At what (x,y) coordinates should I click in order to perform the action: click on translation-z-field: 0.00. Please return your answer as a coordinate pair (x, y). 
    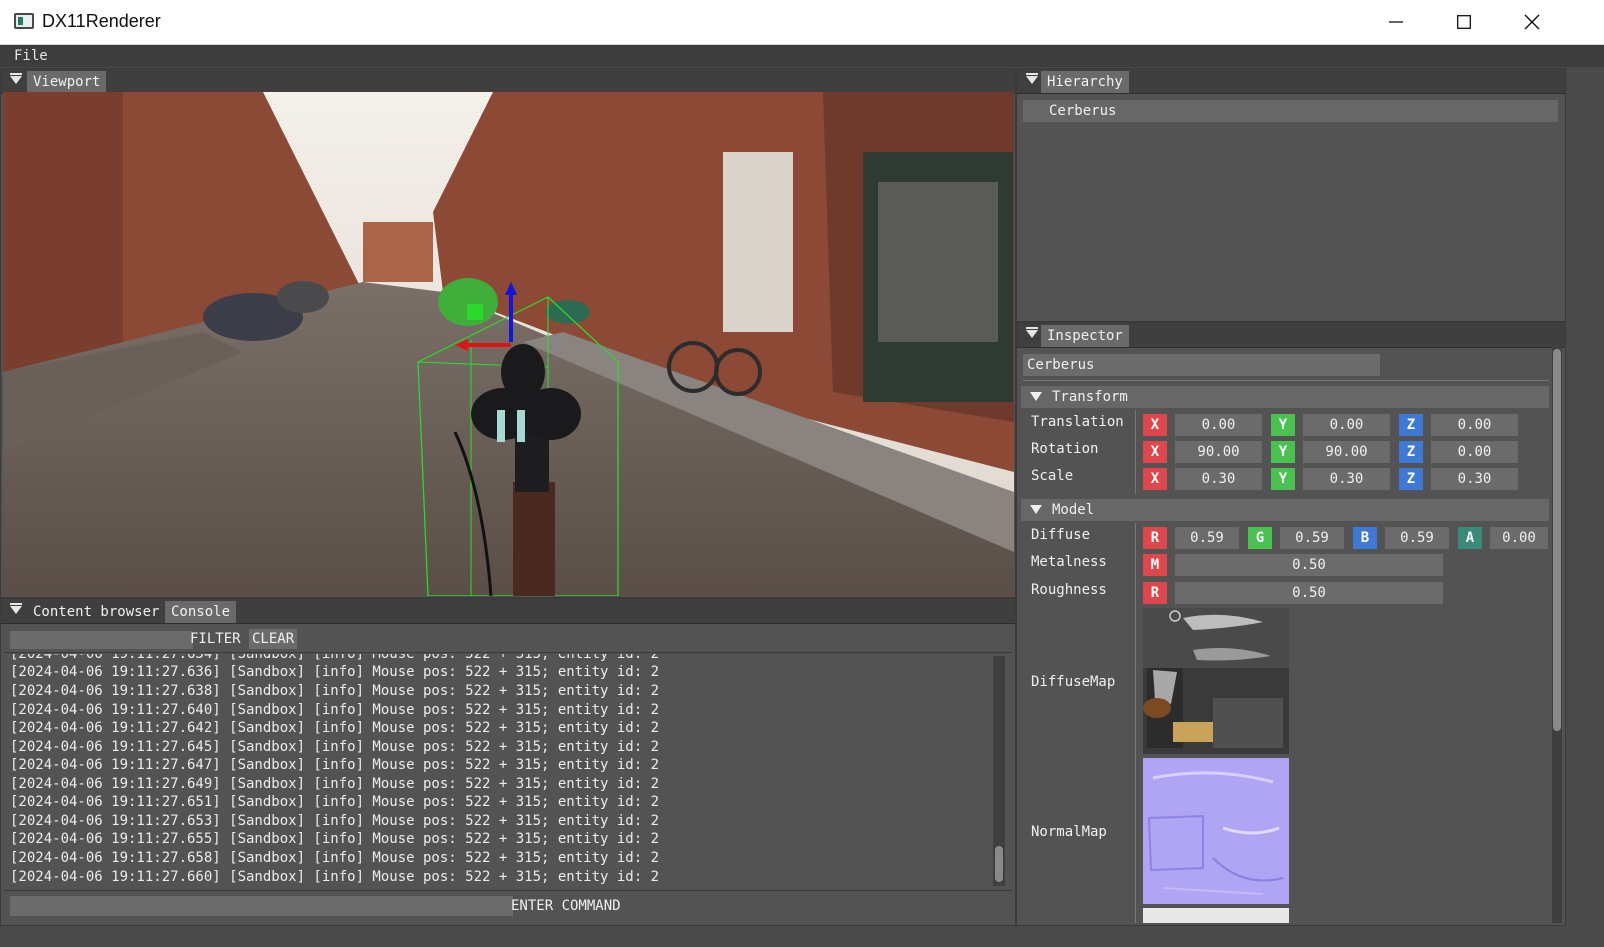
    Looking at the image, I should click on (1474, 425).